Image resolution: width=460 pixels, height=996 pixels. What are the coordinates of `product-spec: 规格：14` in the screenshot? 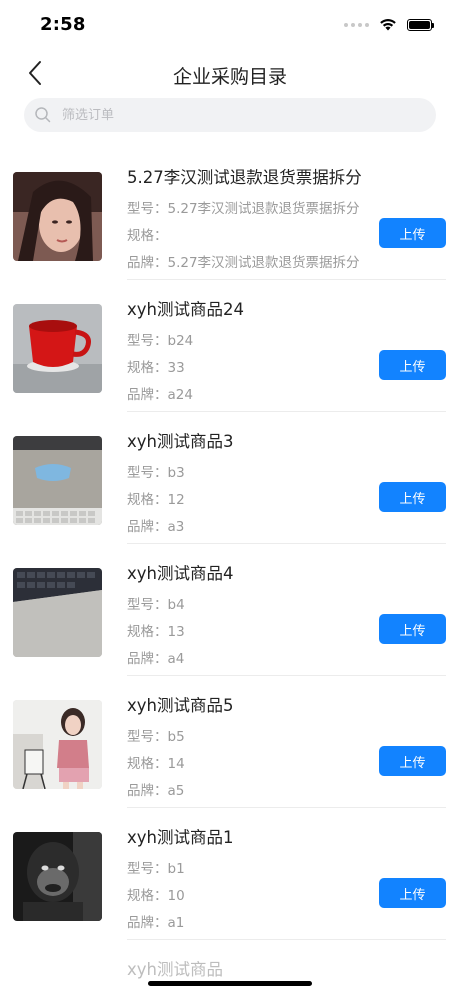 It's located at (156, 762).